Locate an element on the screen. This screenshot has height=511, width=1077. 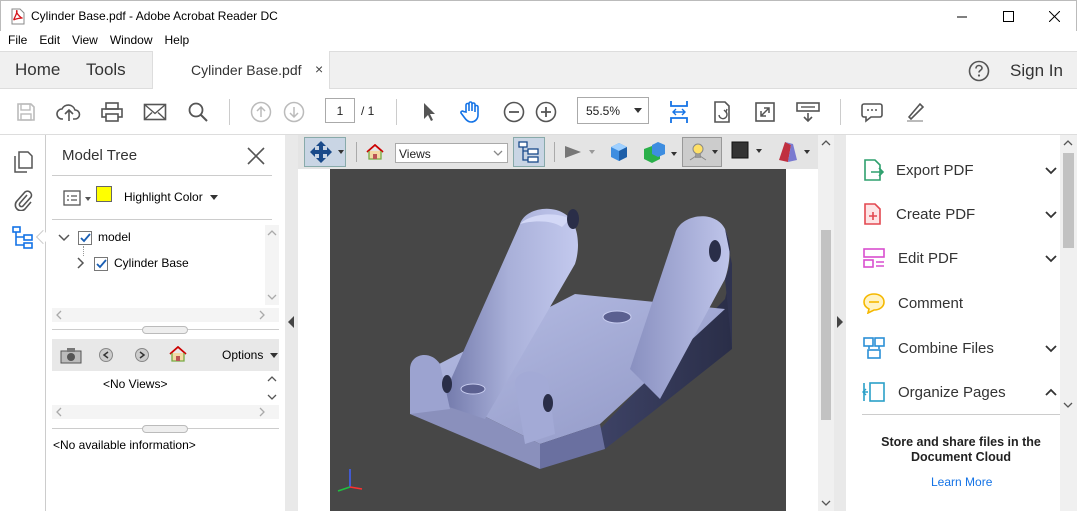
next-view-icon is located at coordinates (142, 355).